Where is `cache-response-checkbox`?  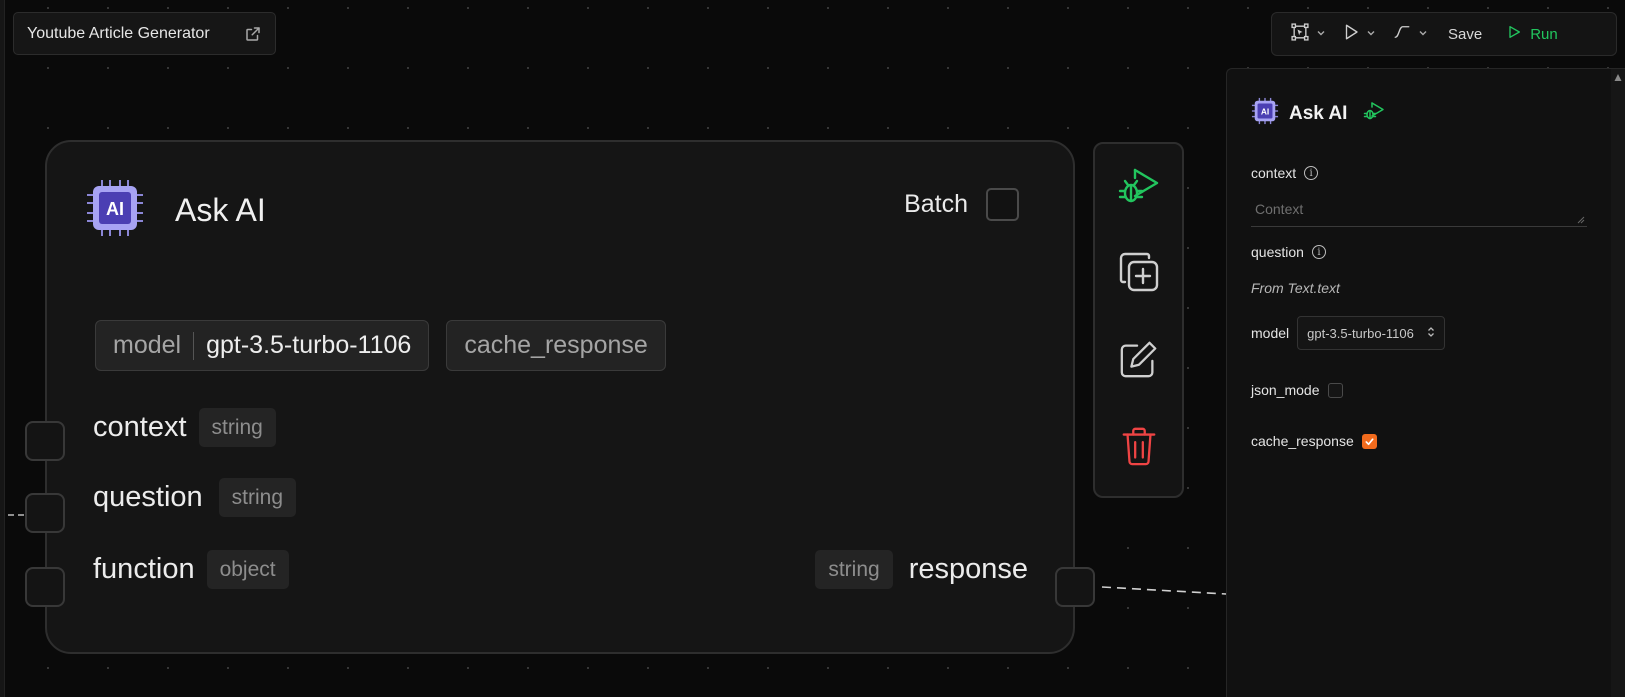 cache-response-checkbox is located at coordinates (1369, 441).